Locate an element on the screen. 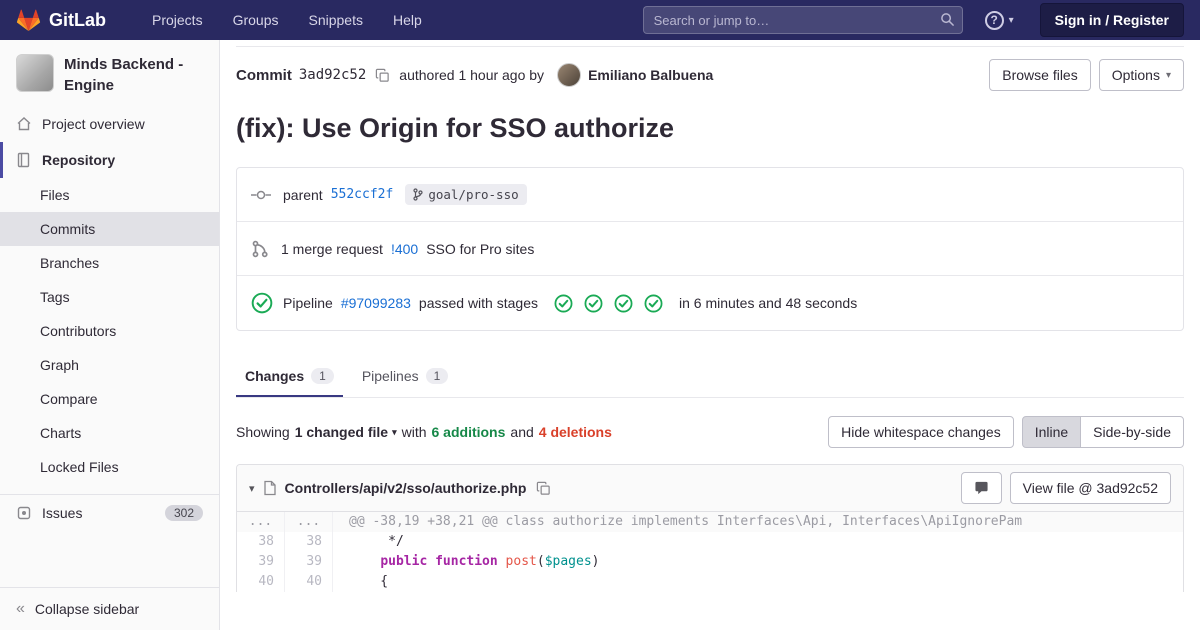 This screenshot has height=630, width=1200. issues-icon is located at coordinates (24, 513).